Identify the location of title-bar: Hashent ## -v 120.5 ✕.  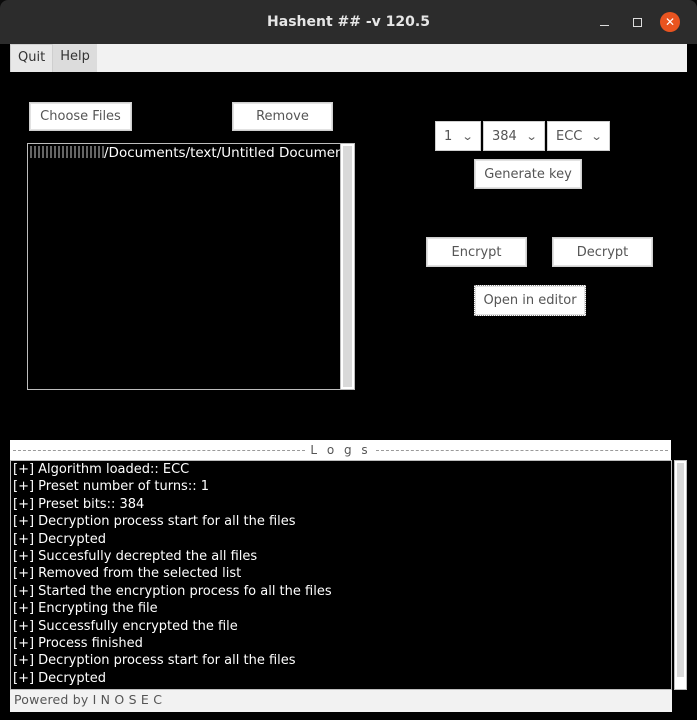
(348, 22).